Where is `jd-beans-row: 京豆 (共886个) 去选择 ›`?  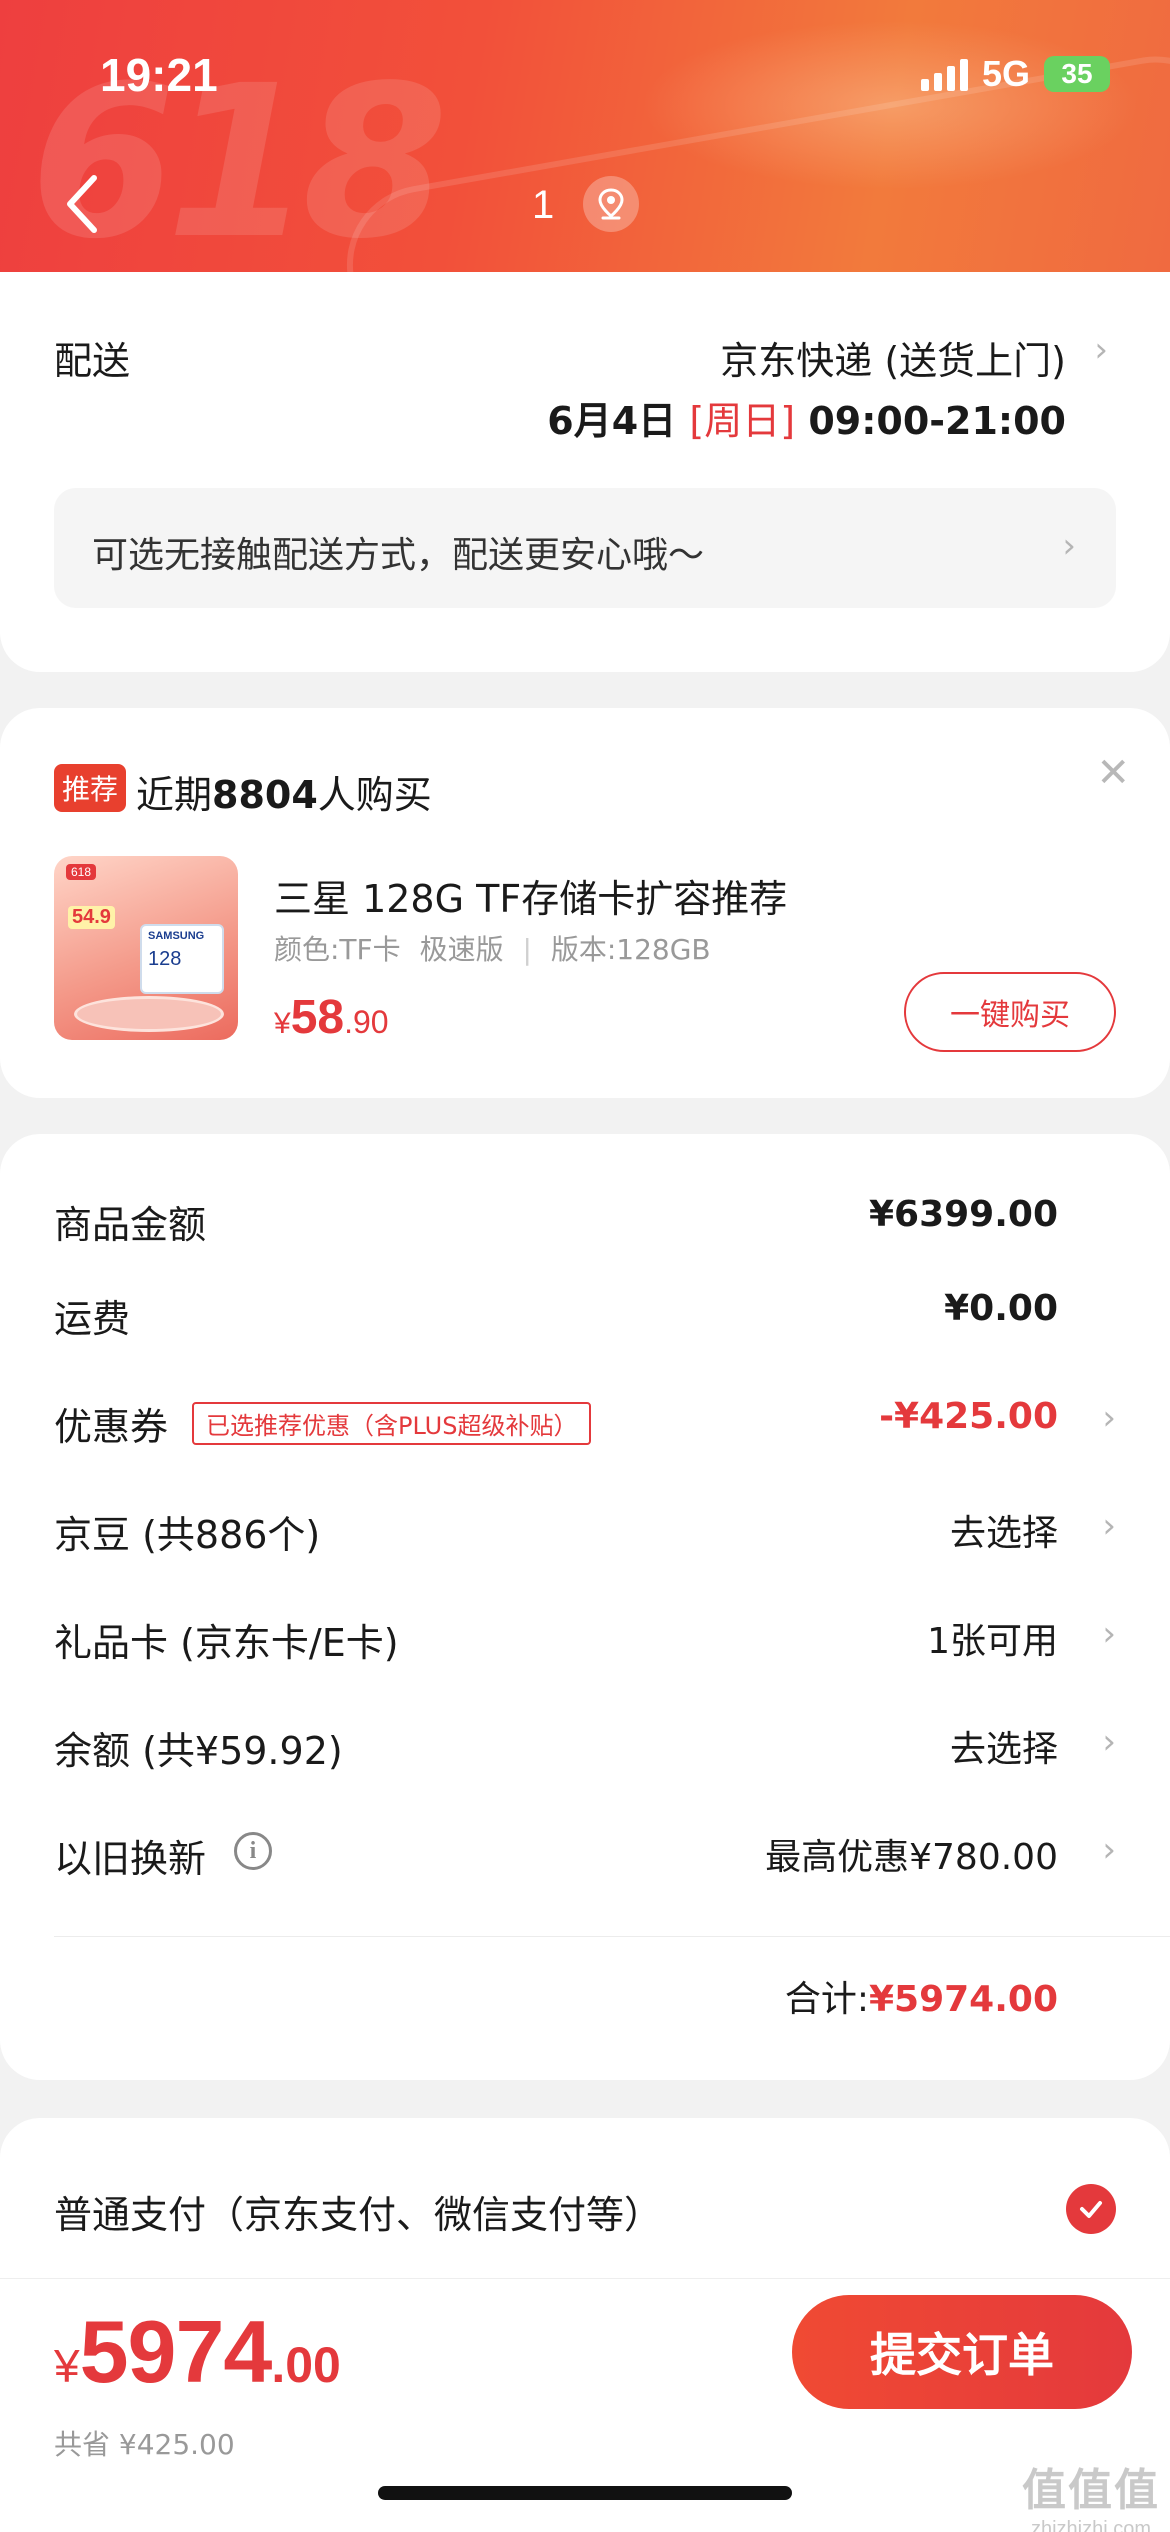 jd-beans-row: 京豆 (共886个) 去选择 › is located at coordinates (585, 1525).